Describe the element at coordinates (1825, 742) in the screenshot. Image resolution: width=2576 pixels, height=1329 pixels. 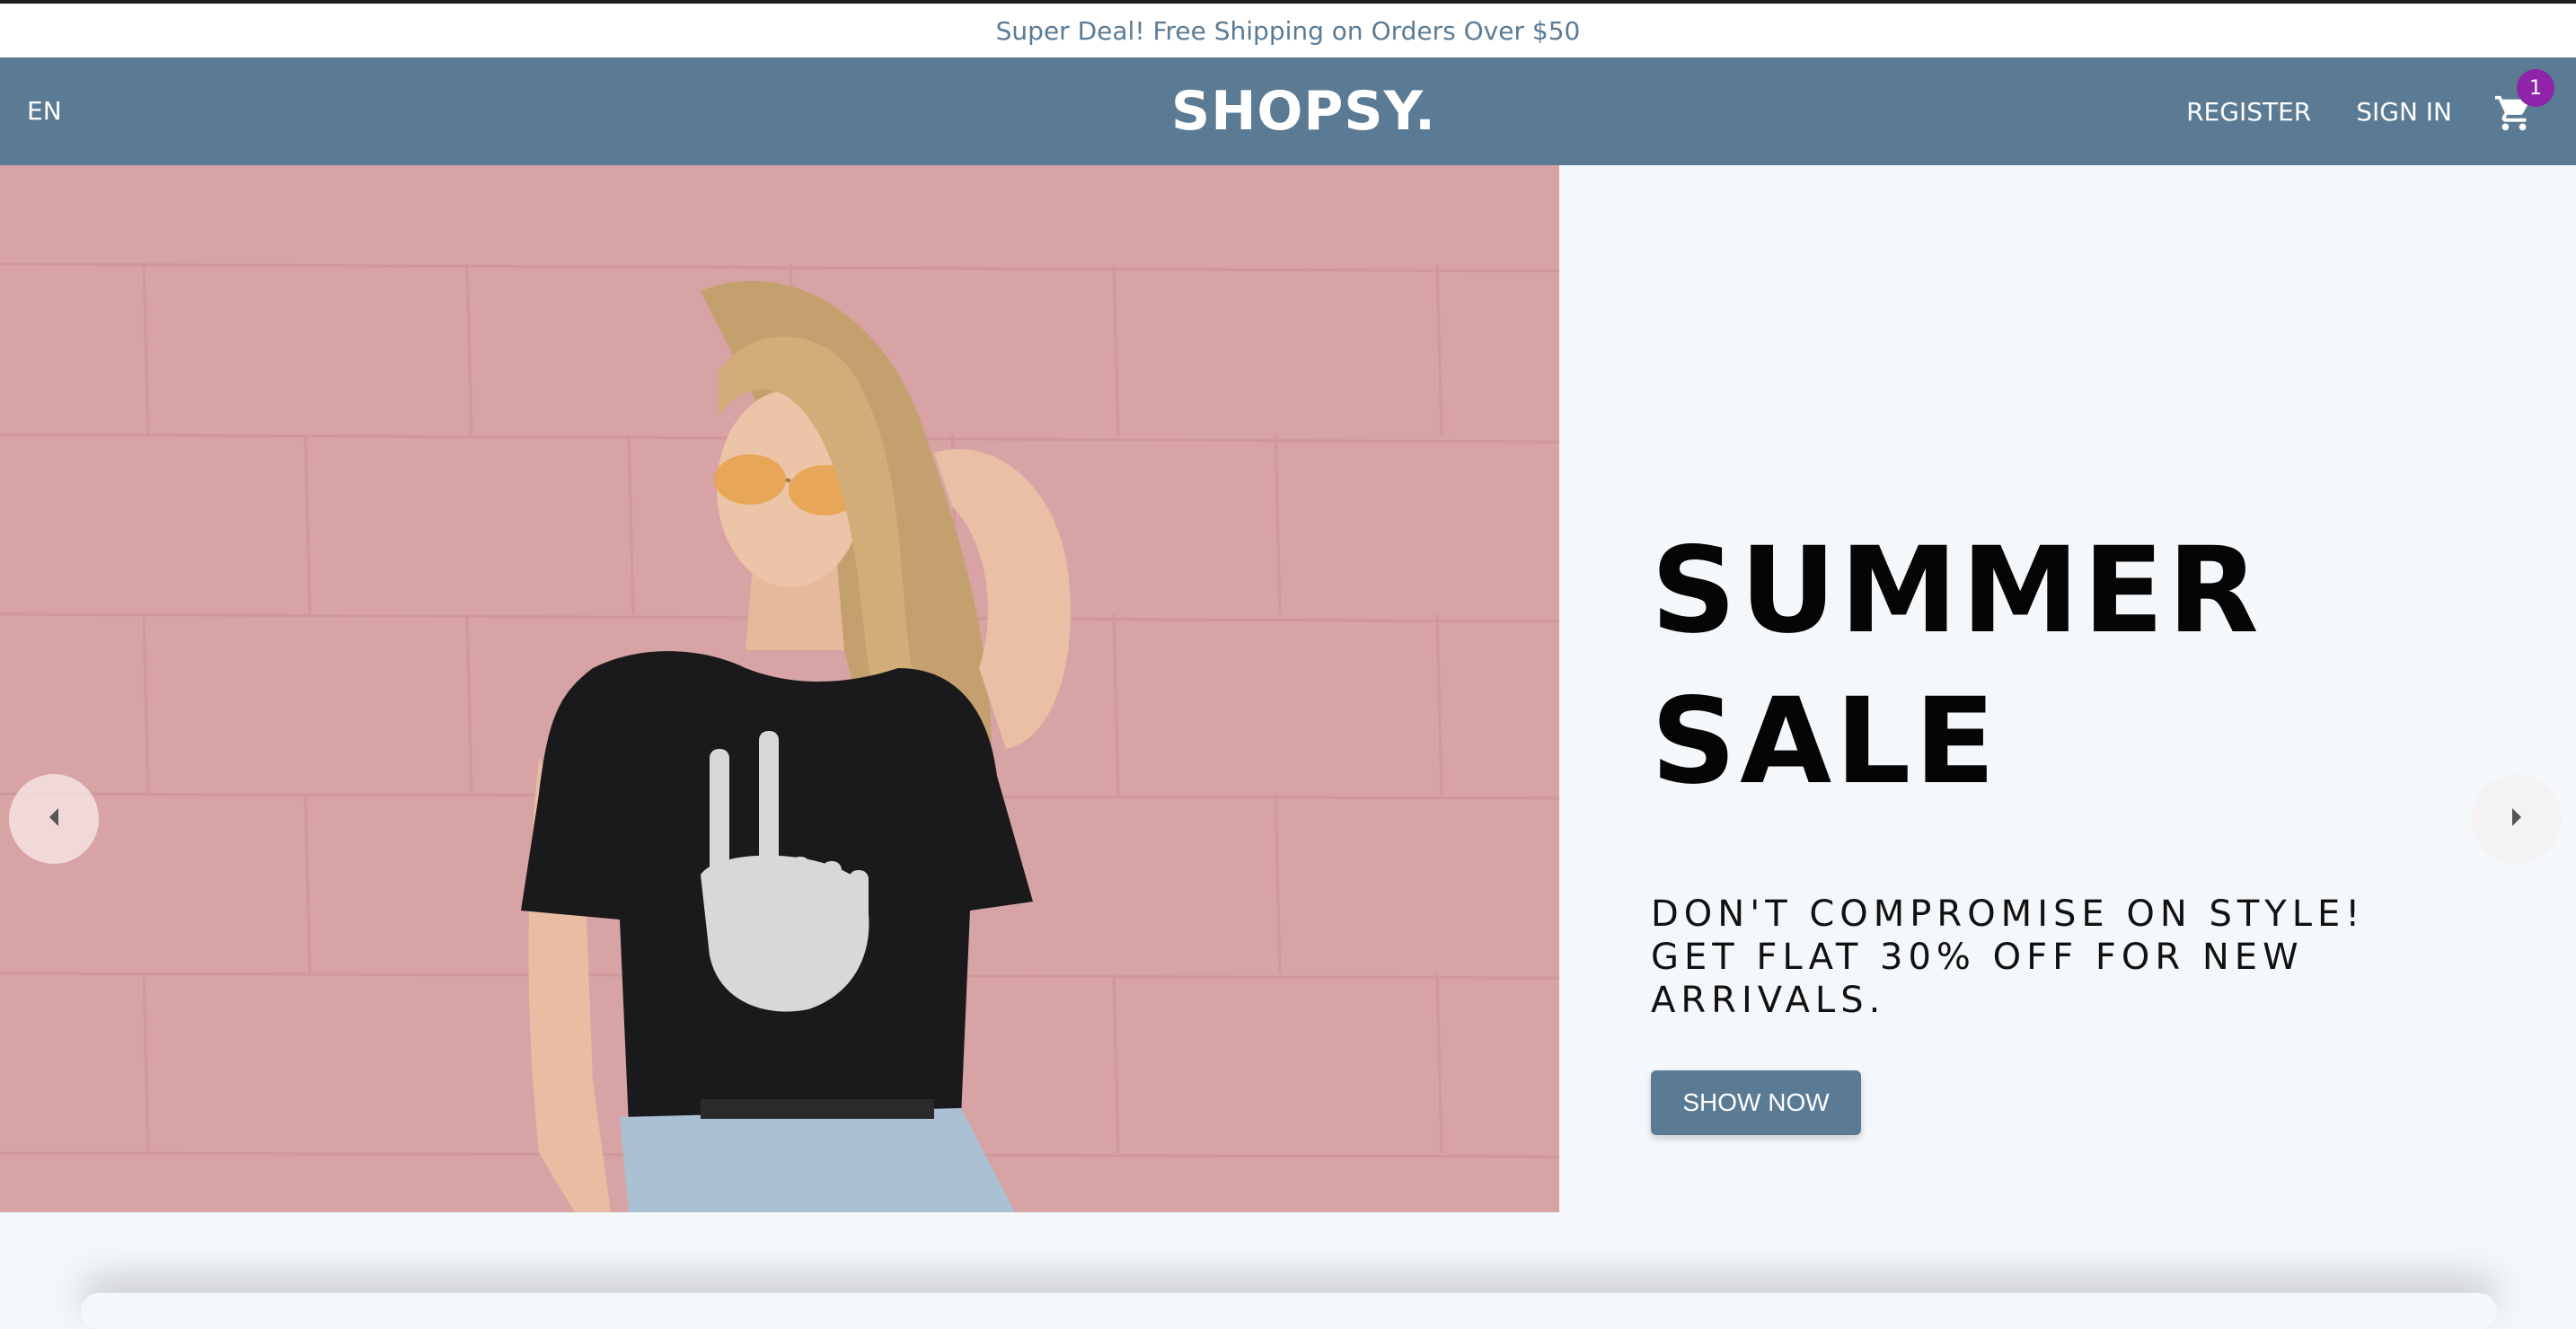
I see `hero-title-line-2: SALE` at that location.